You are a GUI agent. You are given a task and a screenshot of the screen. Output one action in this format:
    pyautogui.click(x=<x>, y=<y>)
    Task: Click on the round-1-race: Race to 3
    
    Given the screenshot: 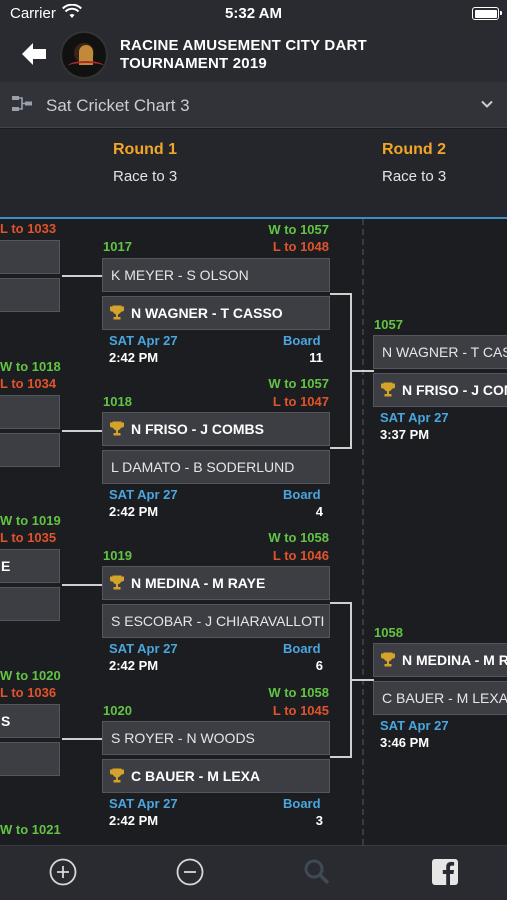 What is the action you would take?
    pyautogui.click(x=145, y=176)
    